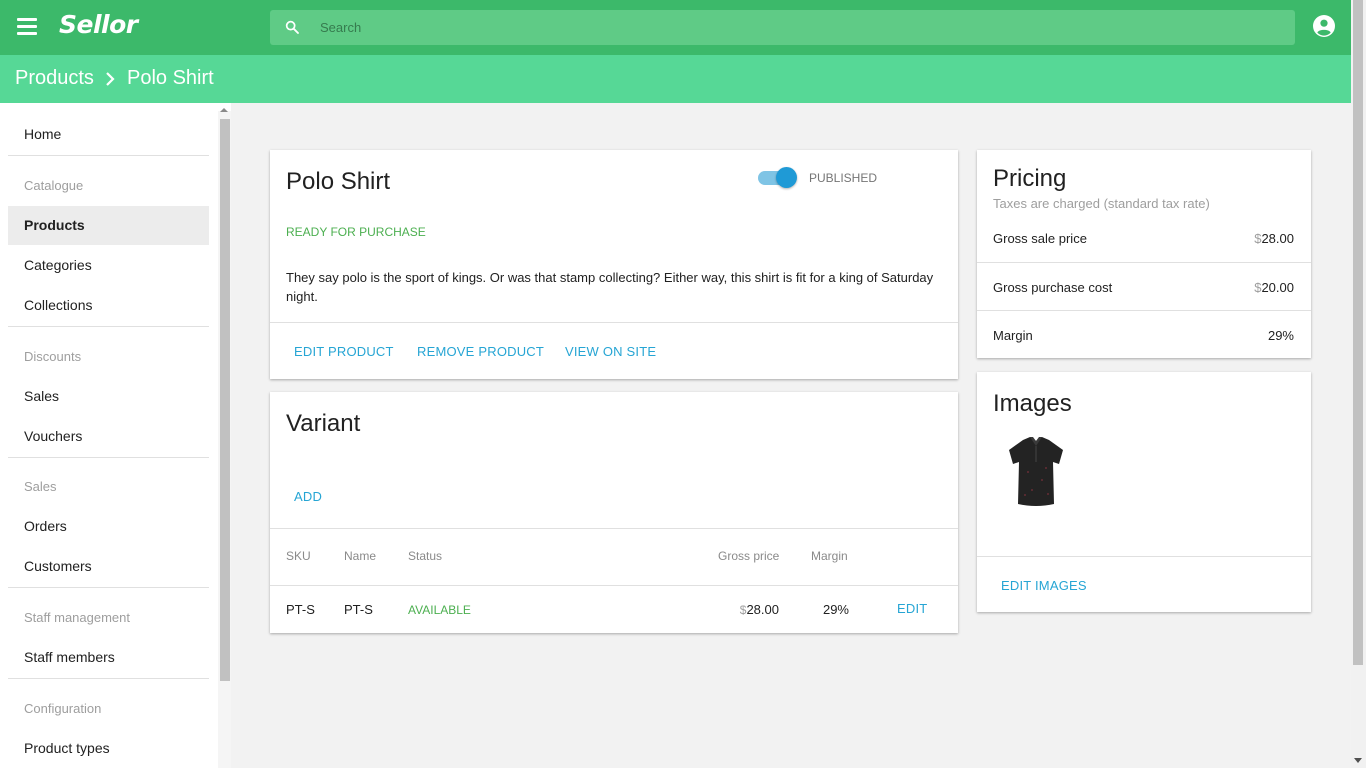 This screenshot has height=768, width=1366. What do you see at coordinates (786, 177) in the screenshot?
I see `toggle-knob` at bounding box center [786, 177].